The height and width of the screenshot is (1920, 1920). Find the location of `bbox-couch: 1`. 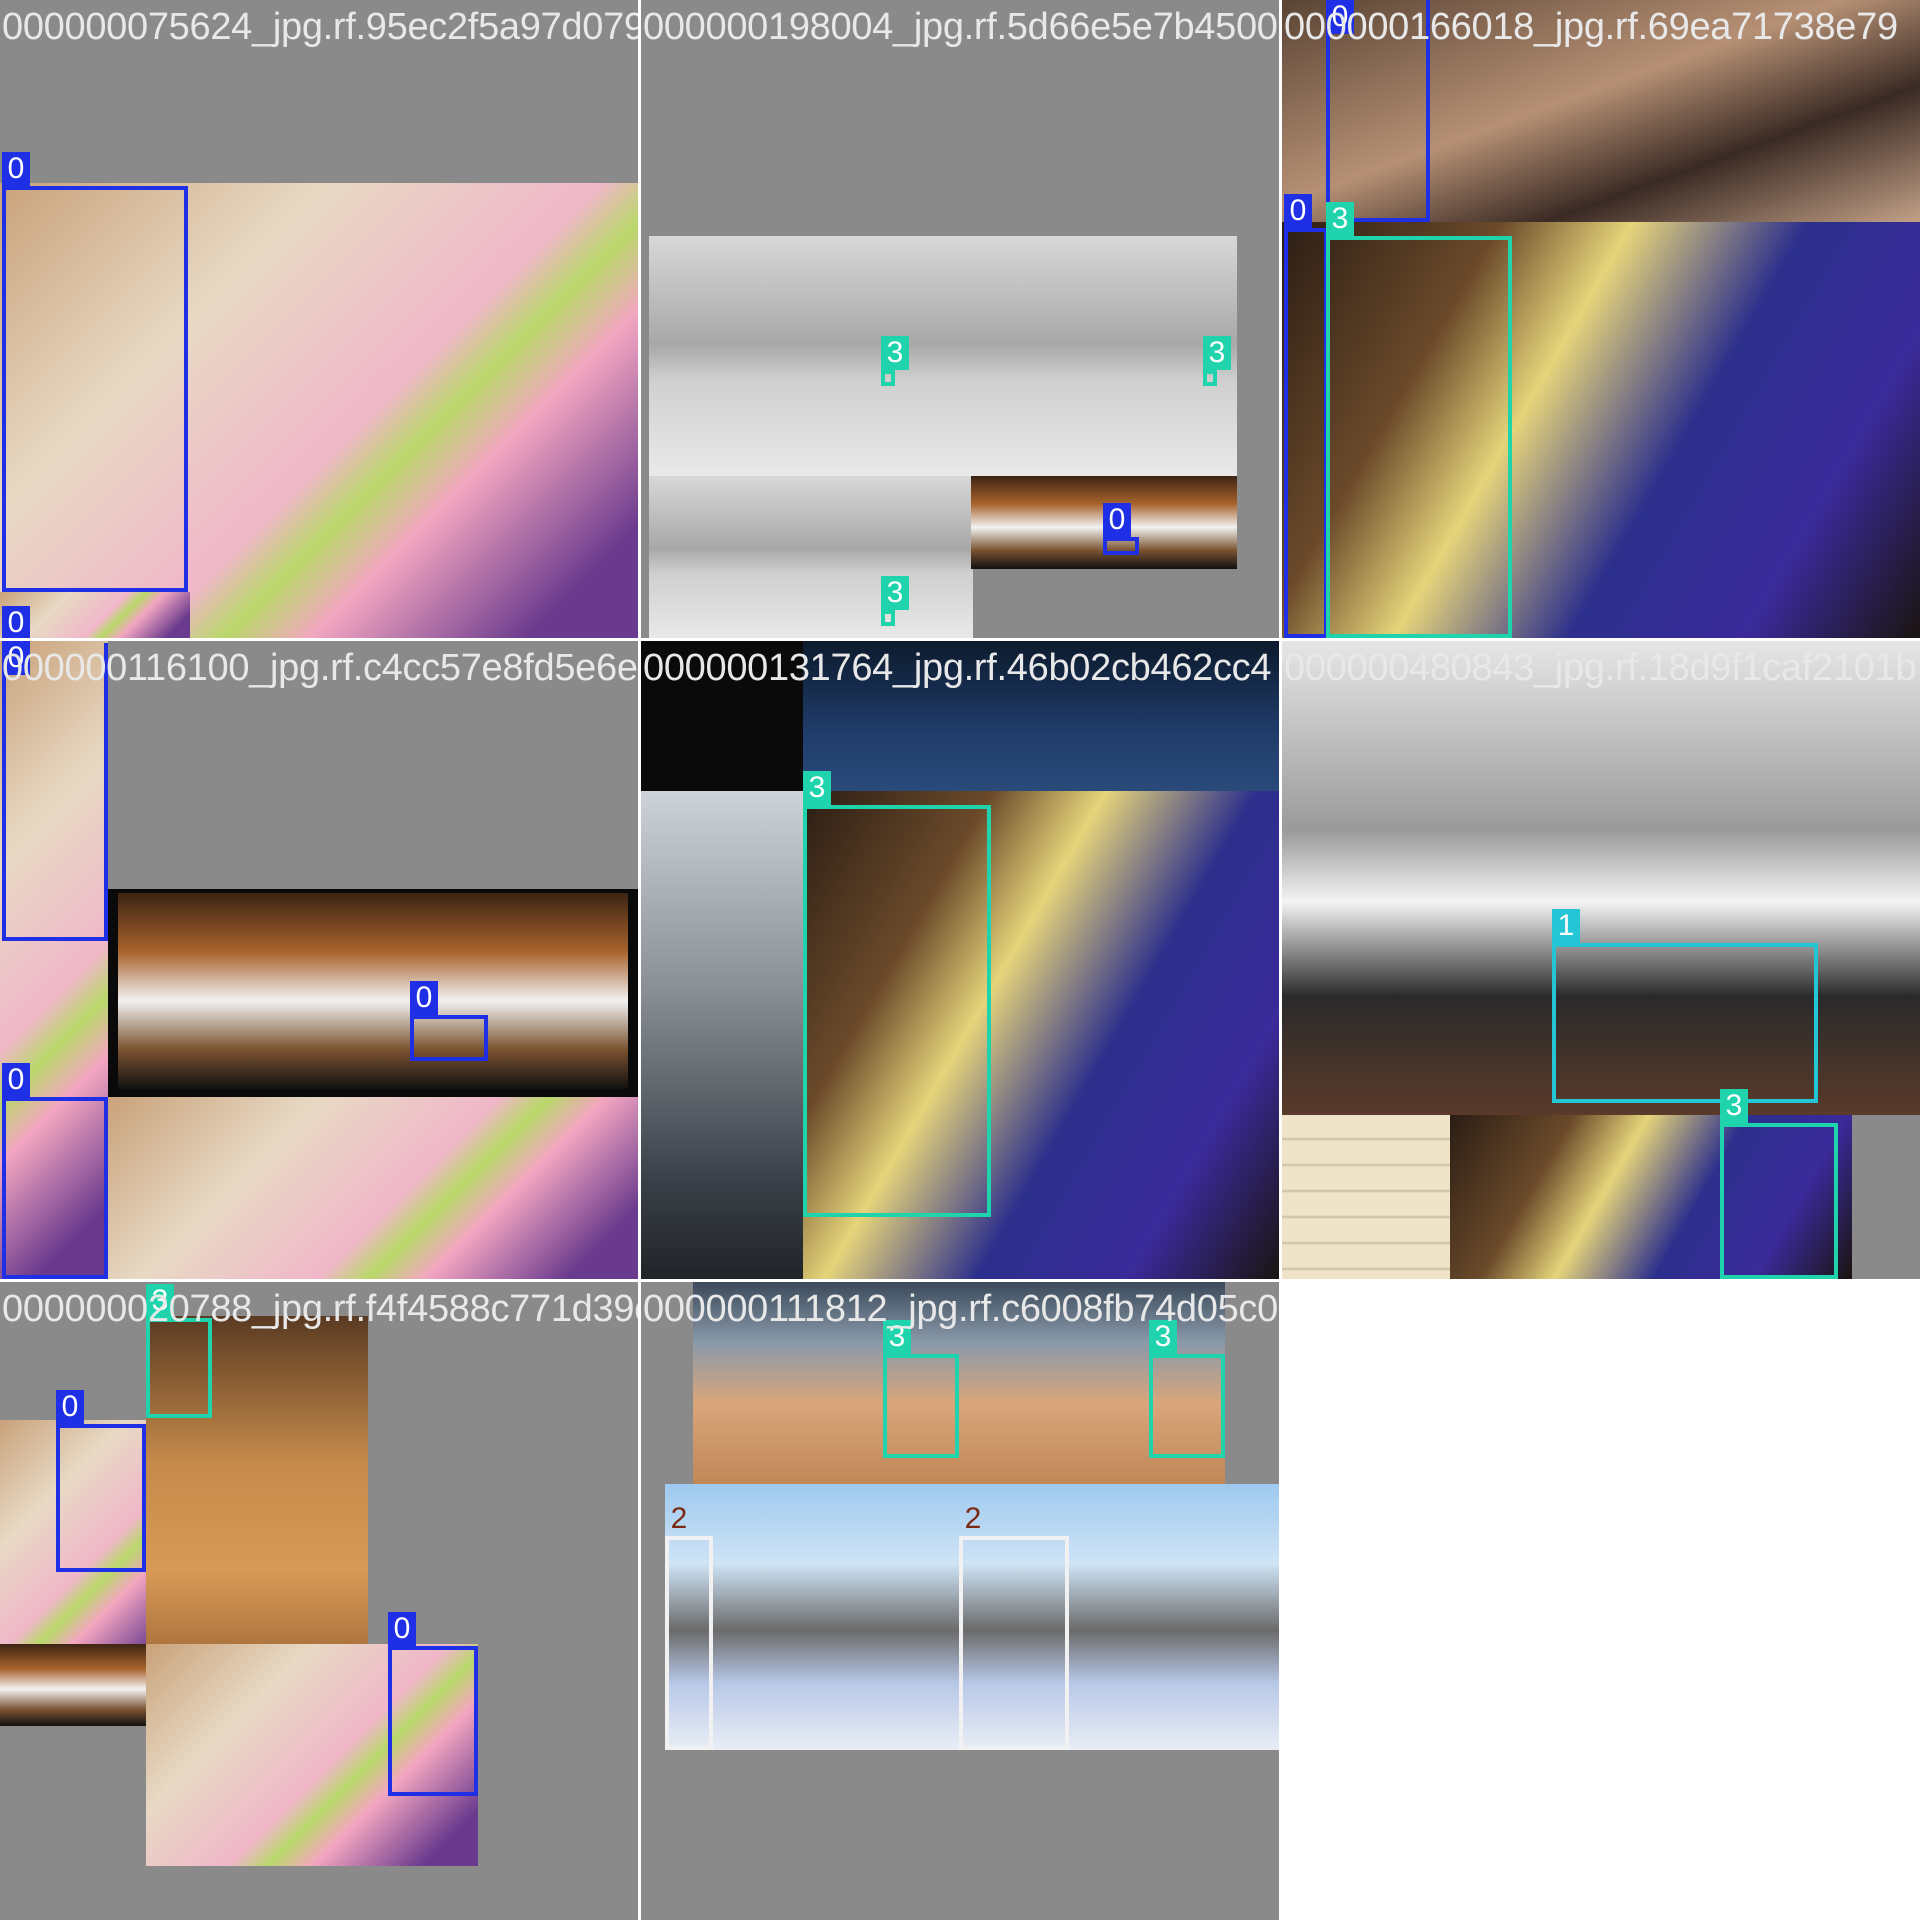

bbox-couch: 1 is located at coordinates (1685, 1006).